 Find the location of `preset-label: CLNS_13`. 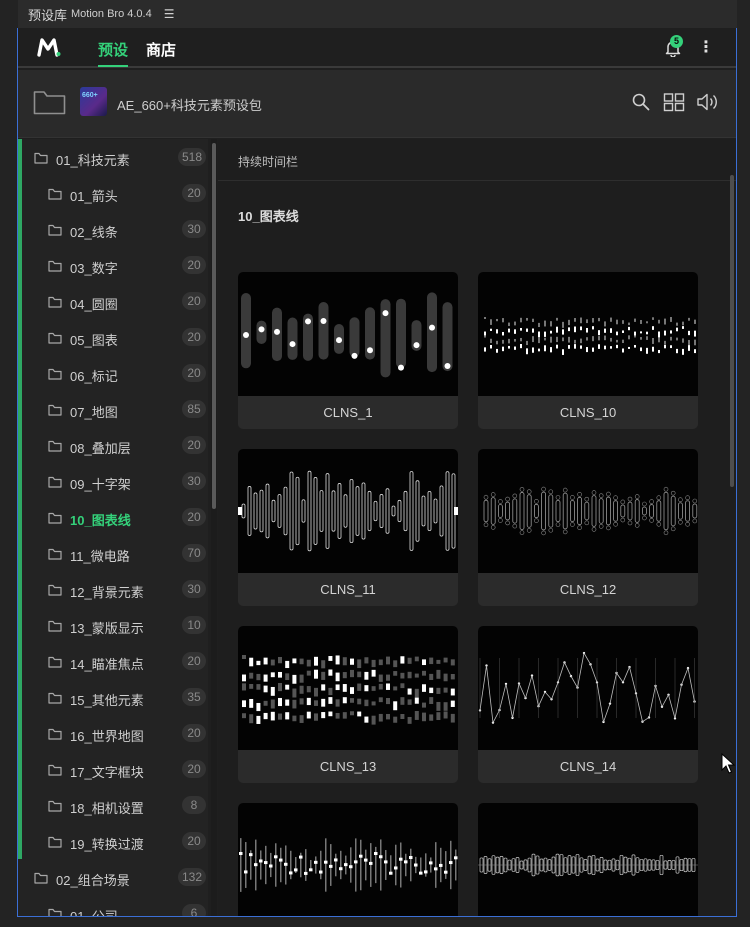

preset-label: CLNS_13 is located at coordinates (348, 766).